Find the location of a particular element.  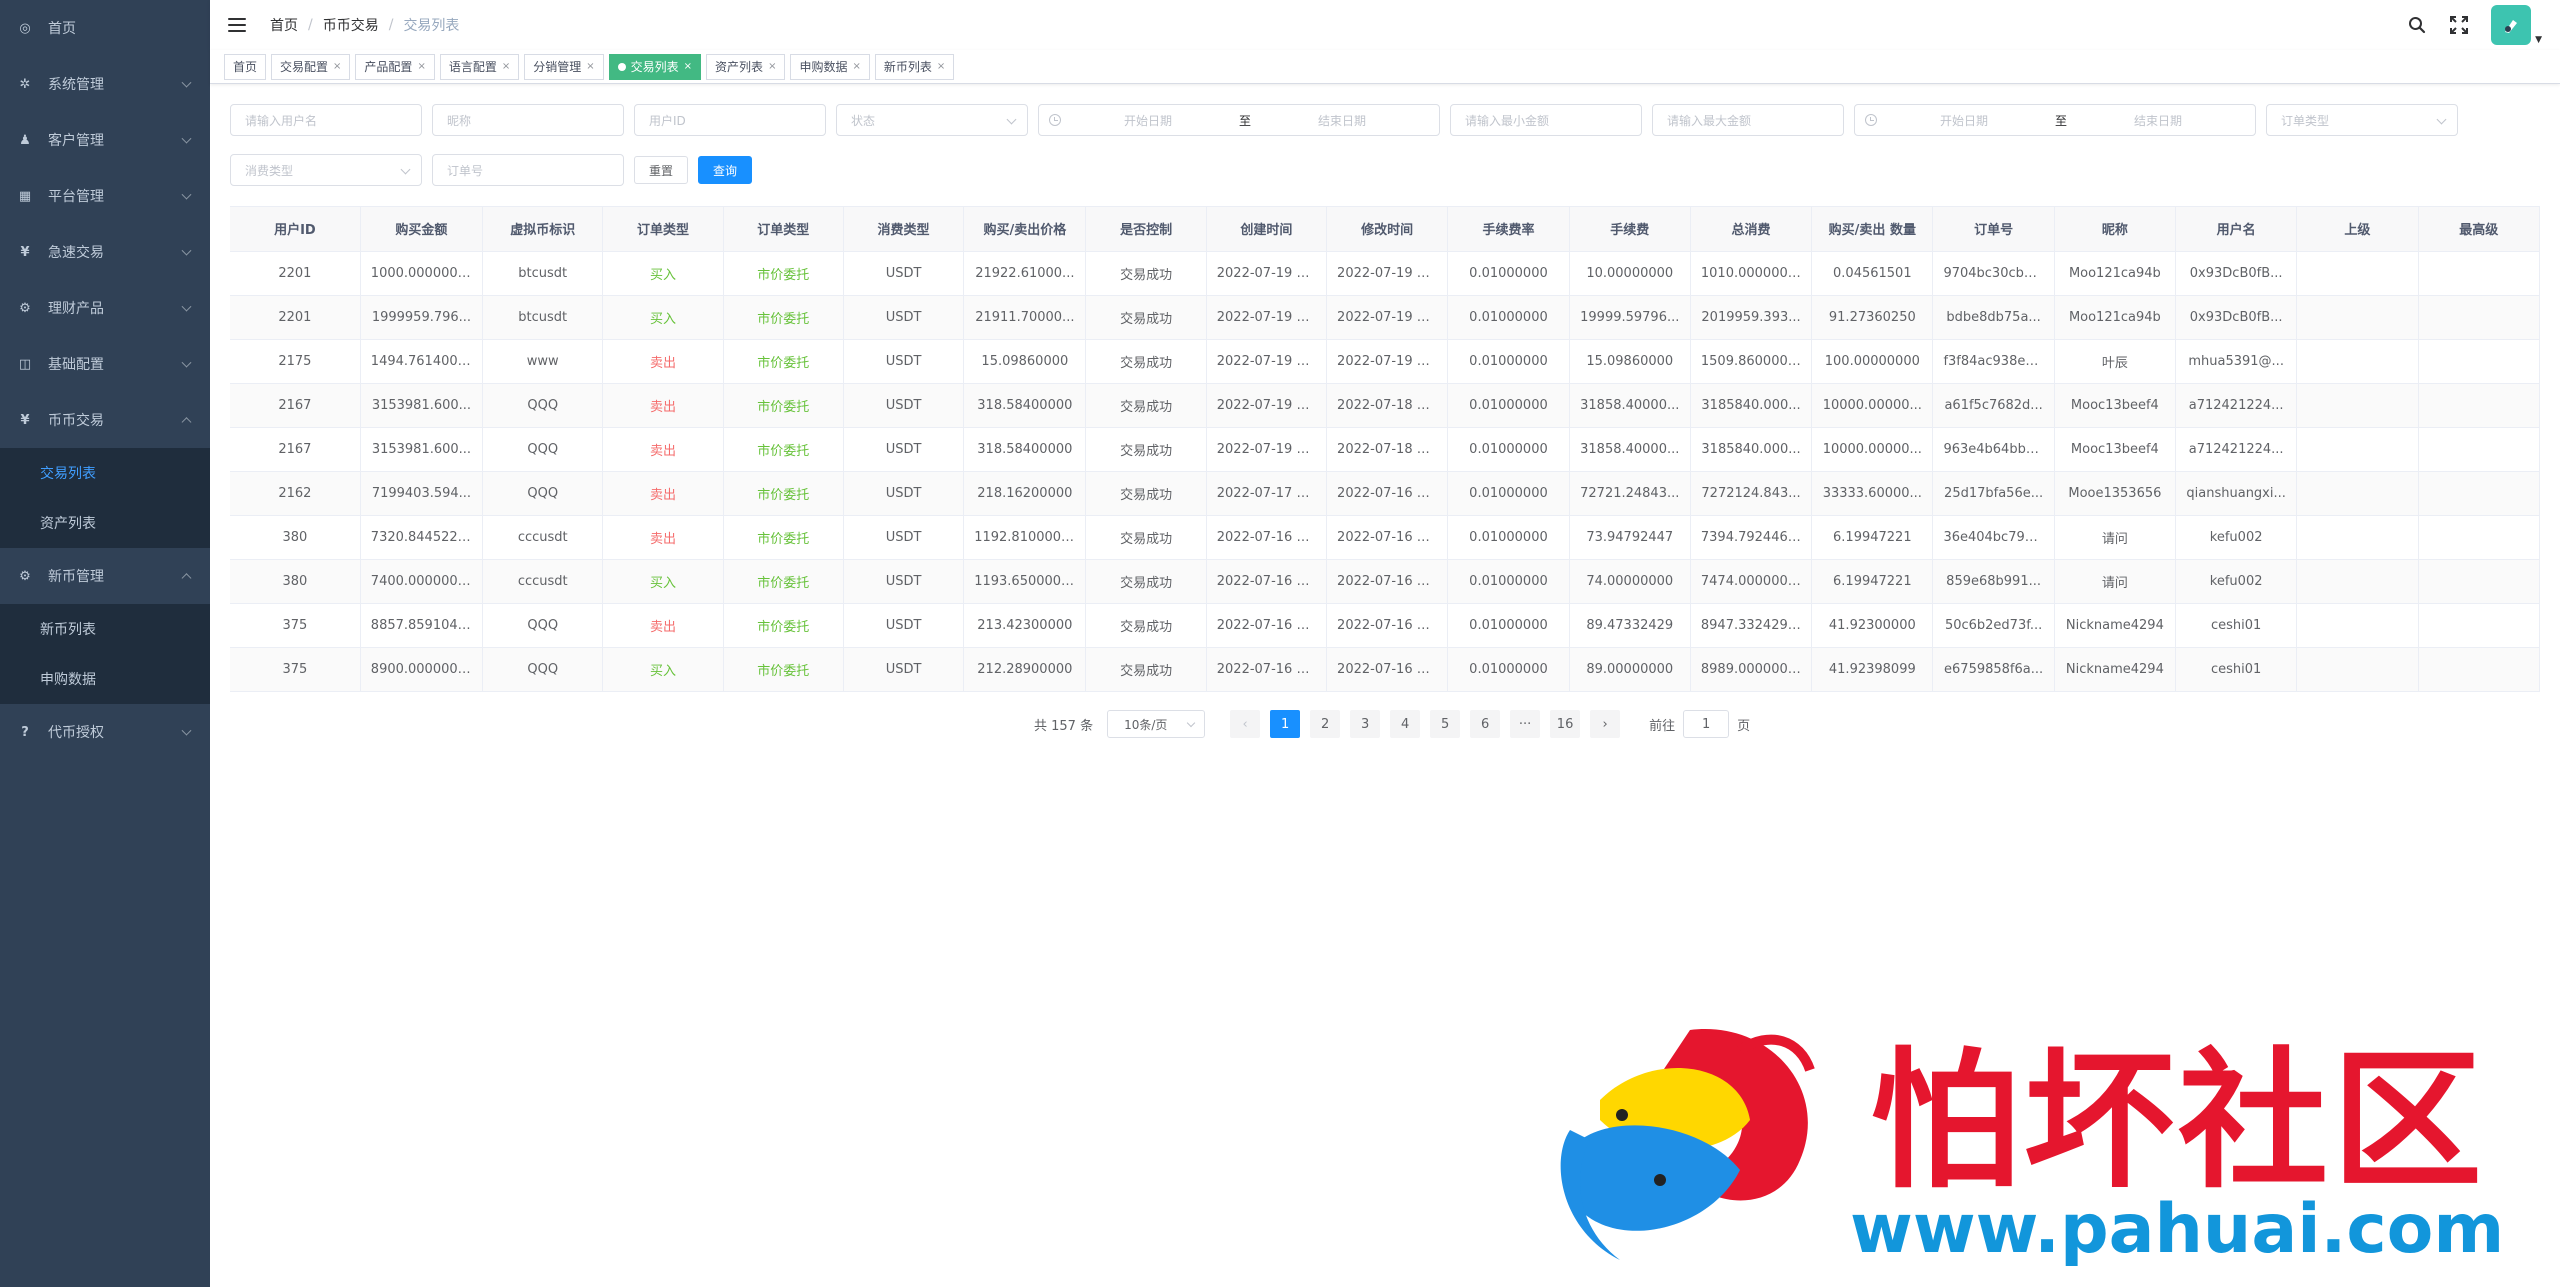

help-icon: ? is located at coordinates (25, 732).